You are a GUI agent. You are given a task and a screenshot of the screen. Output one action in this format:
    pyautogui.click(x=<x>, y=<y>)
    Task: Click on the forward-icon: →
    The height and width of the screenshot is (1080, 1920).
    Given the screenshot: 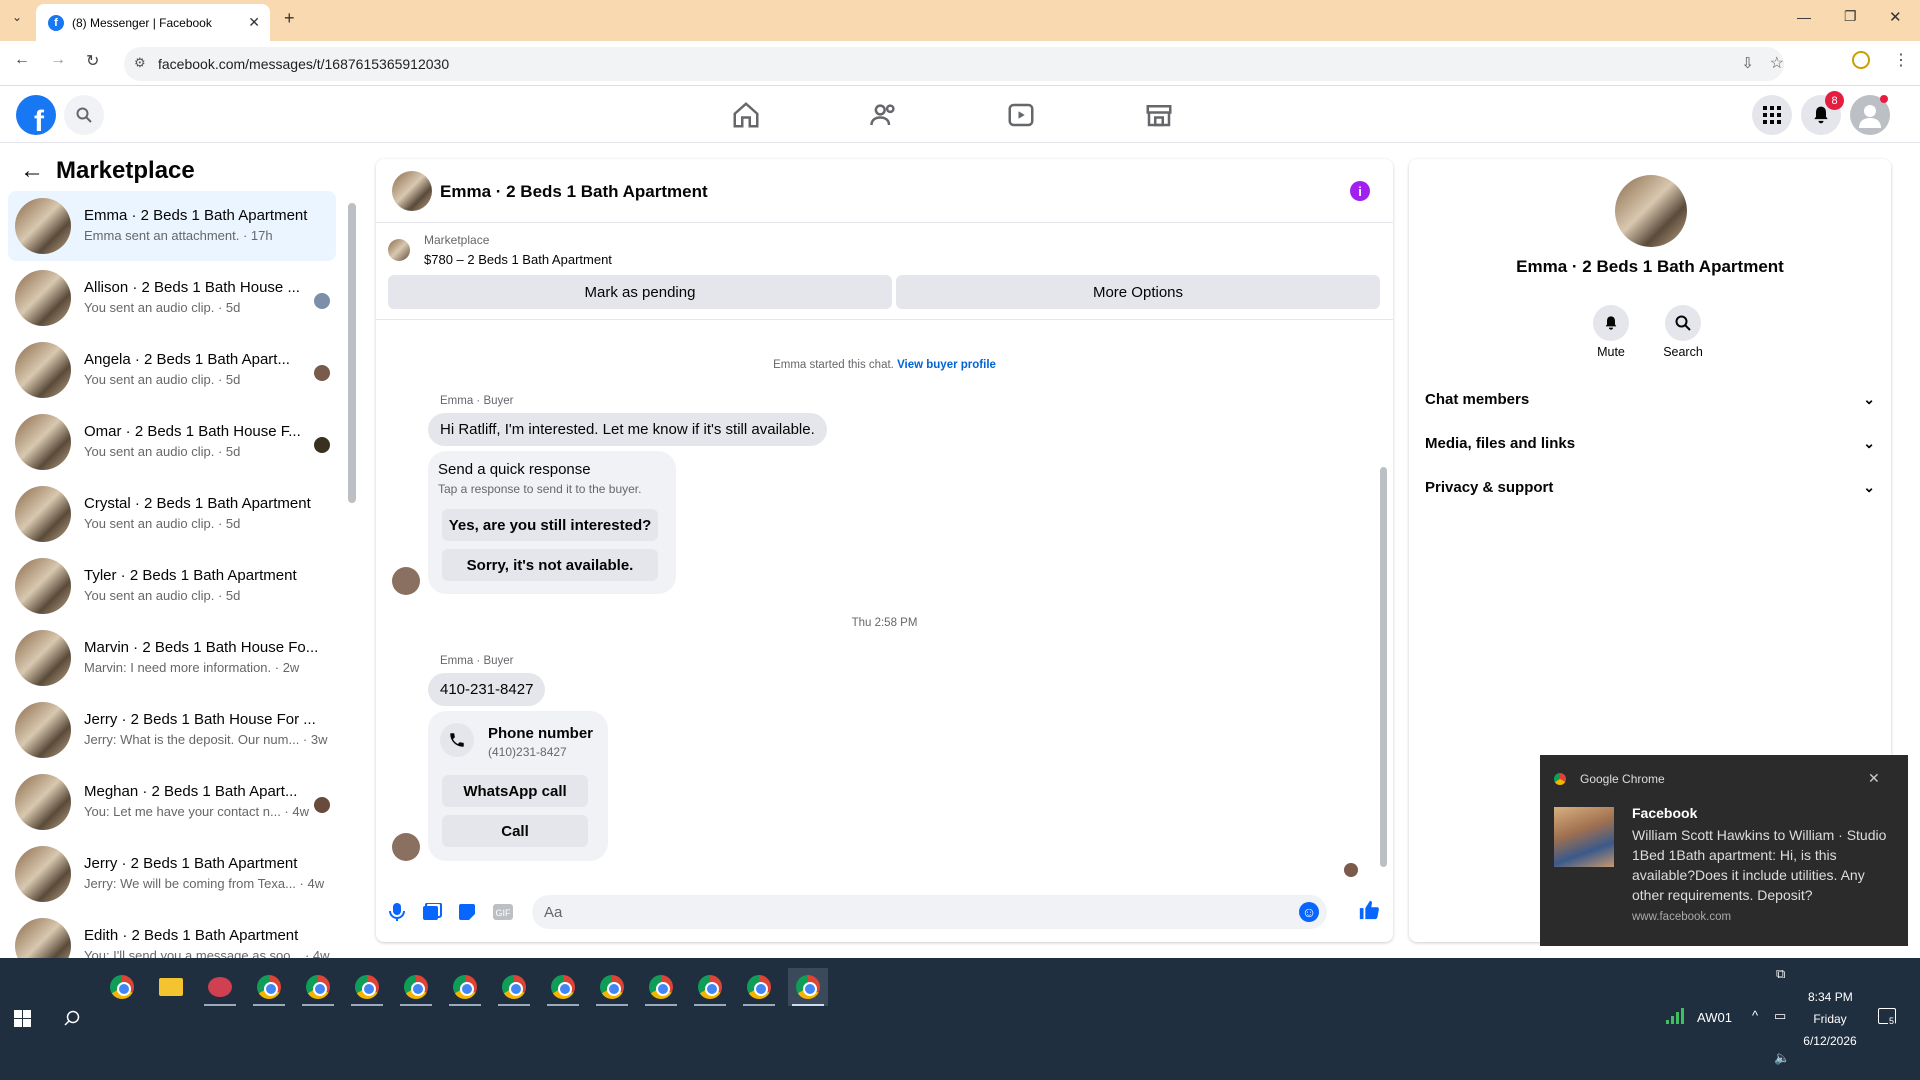 What is the action you would take?
    pyautogui.click(x=58, y=60)
    